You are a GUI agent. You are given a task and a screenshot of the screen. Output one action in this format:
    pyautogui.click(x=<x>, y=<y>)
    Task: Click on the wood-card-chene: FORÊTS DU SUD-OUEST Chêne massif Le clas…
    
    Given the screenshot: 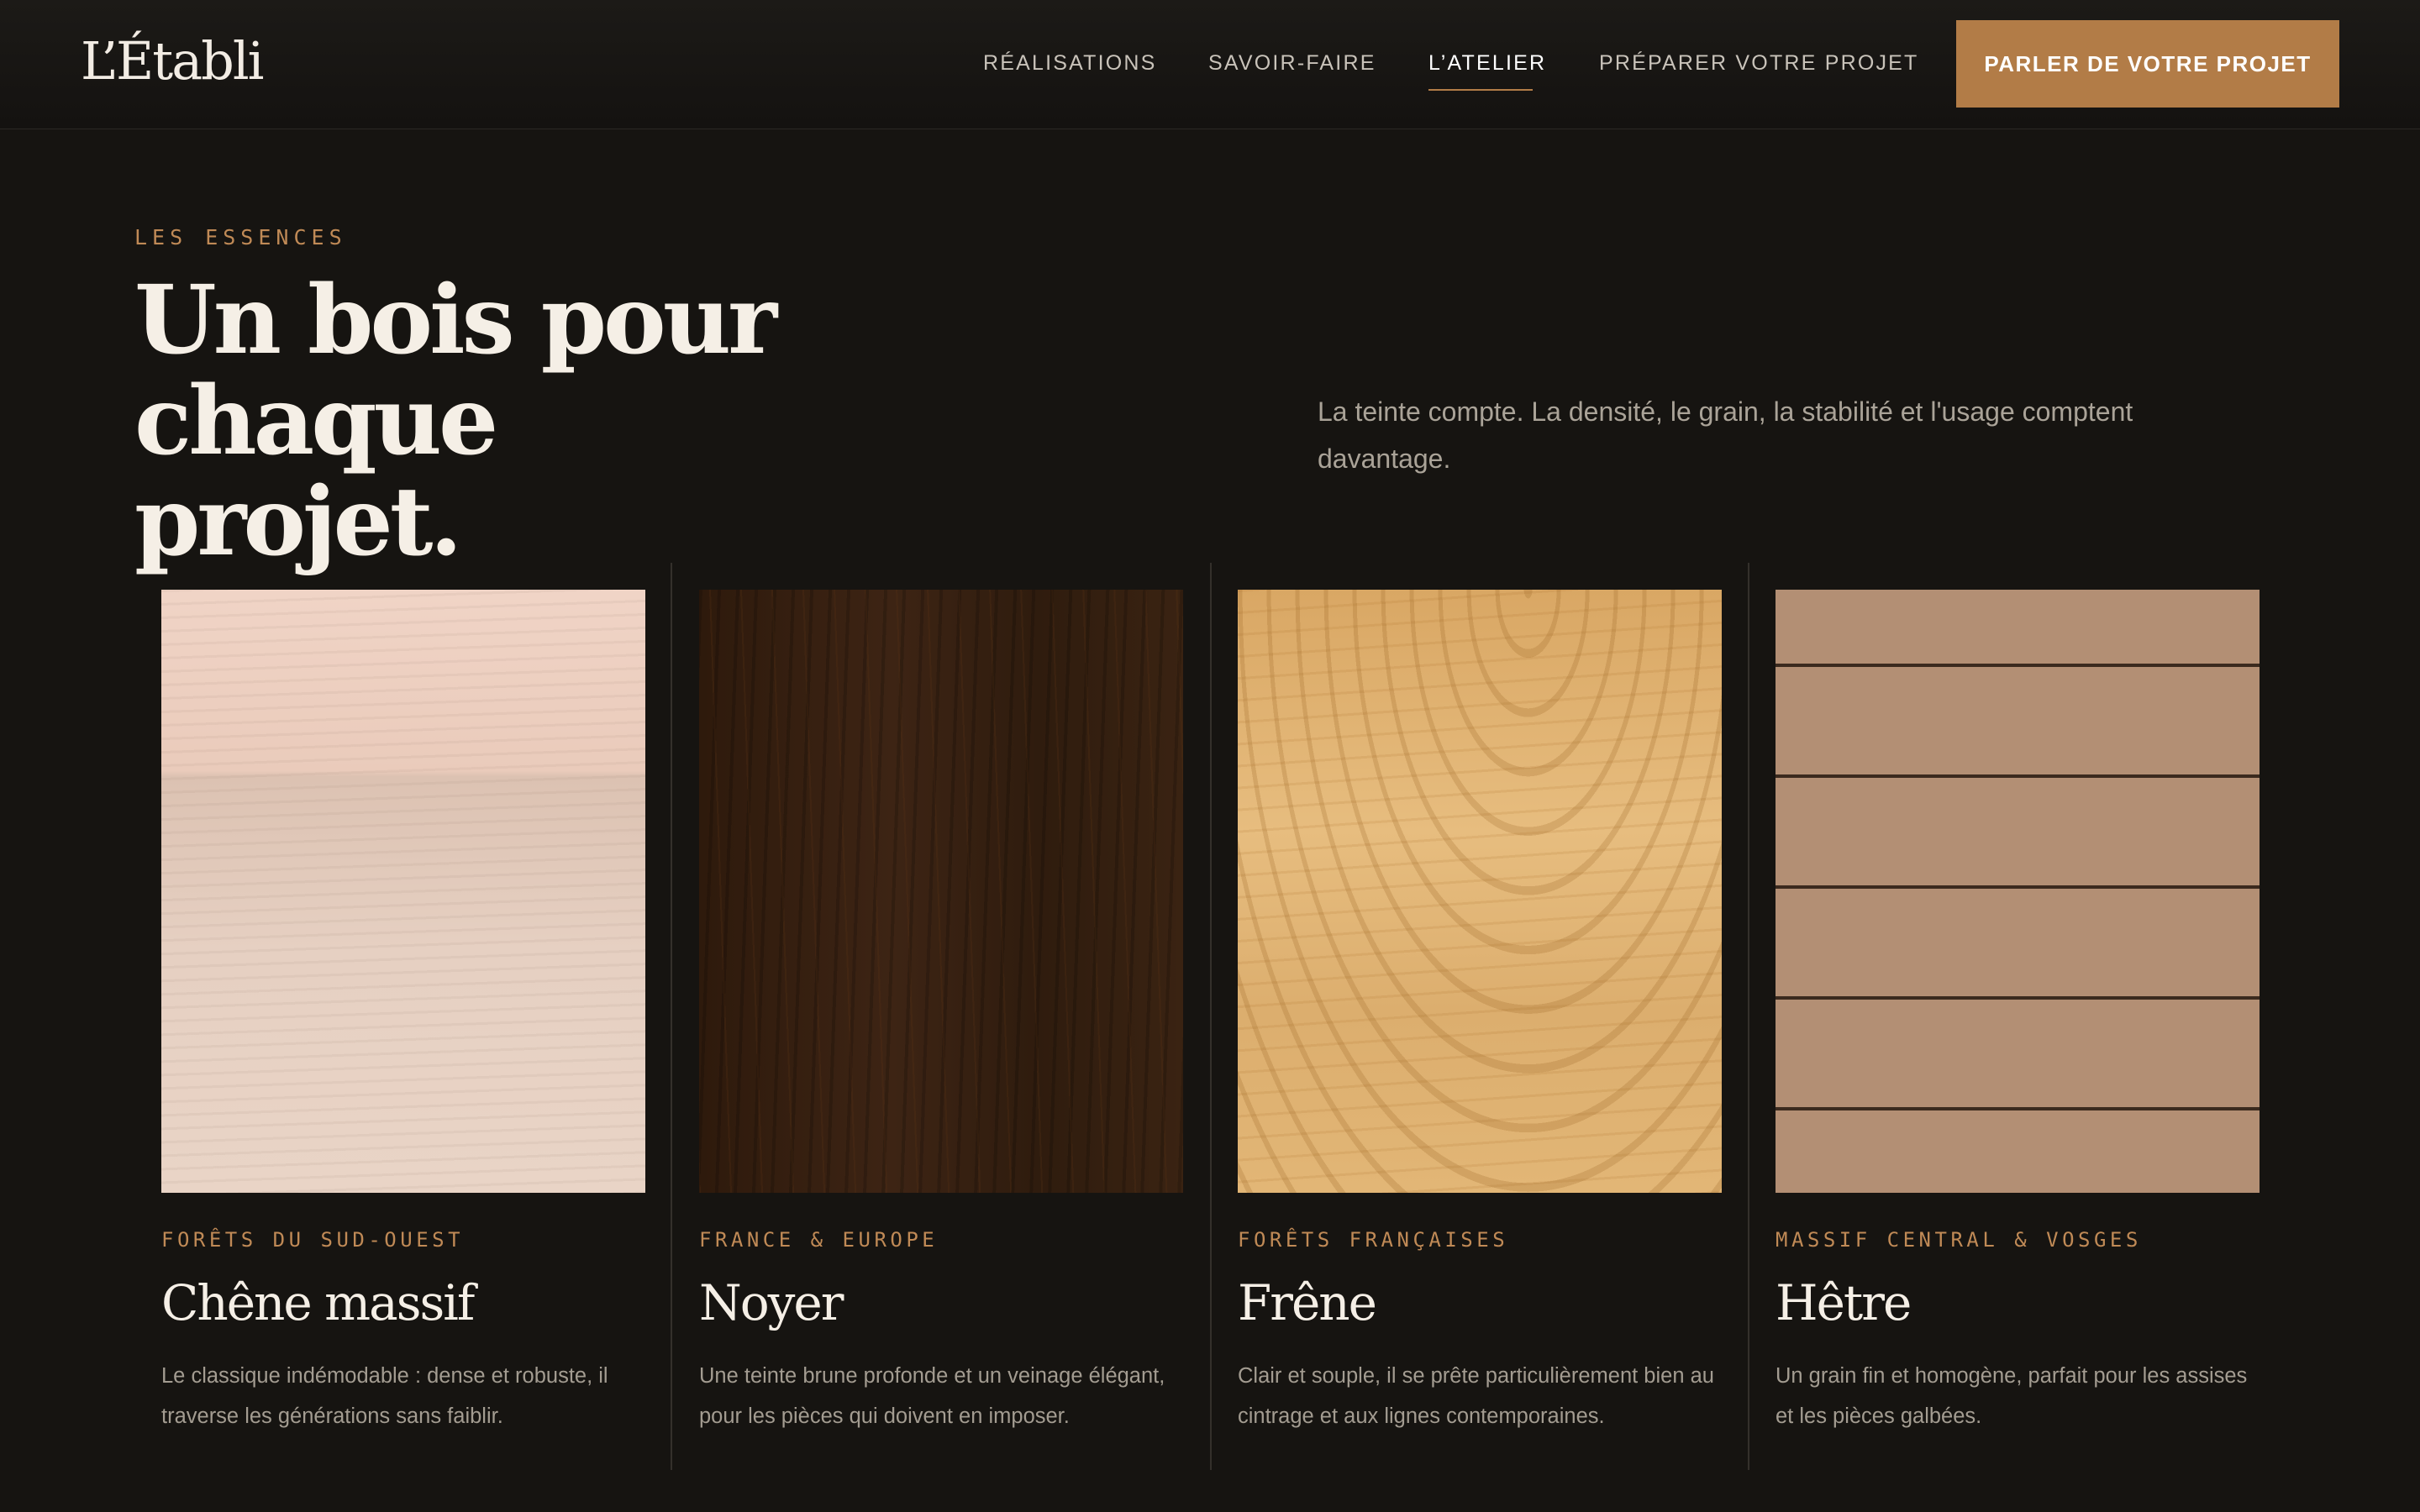 What is the action you would take?
    pyautogui.click(x=403, y=1013)
    